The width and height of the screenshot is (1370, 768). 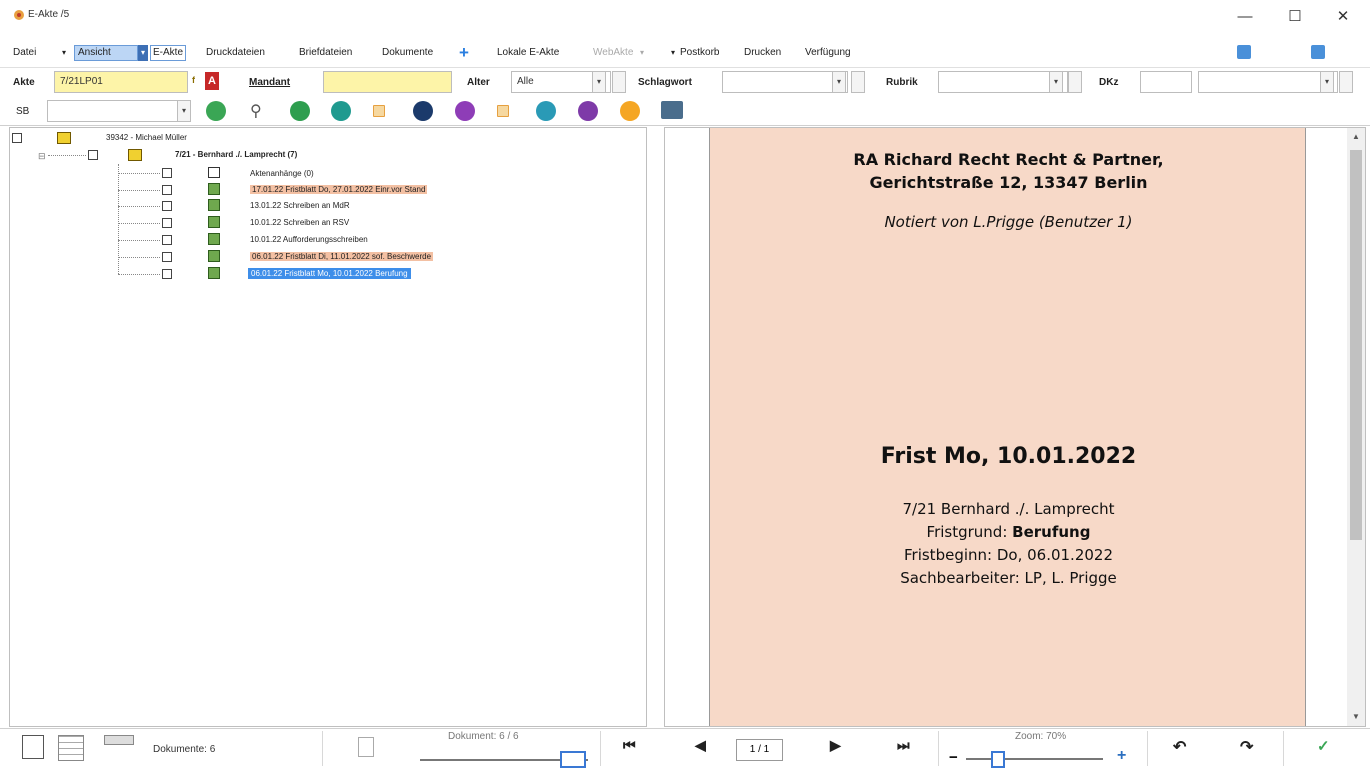 What do you see at coordinates (1323, 746) in the screenshot?
I see `confirm-icon: ✓` at bounding box center [1323, 746].